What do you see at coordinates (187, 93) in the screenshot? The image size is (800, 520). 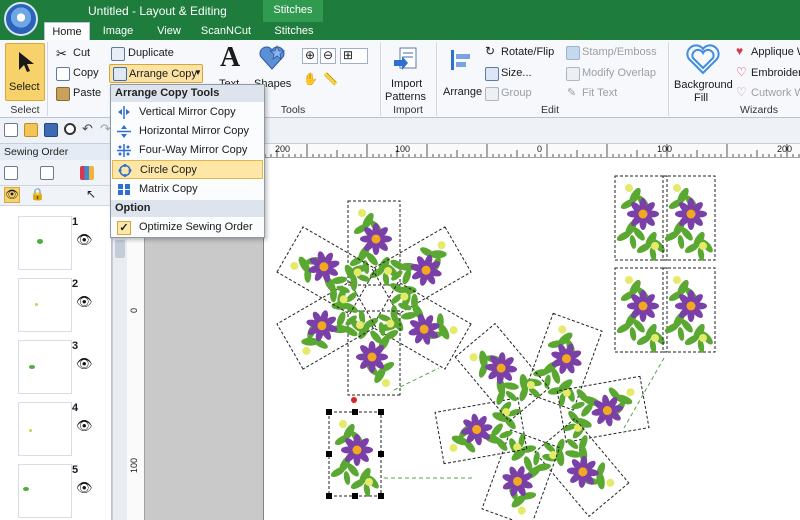 I see `dropdown-header: Arrange Copy Tools` at bounding box center [187, 93].